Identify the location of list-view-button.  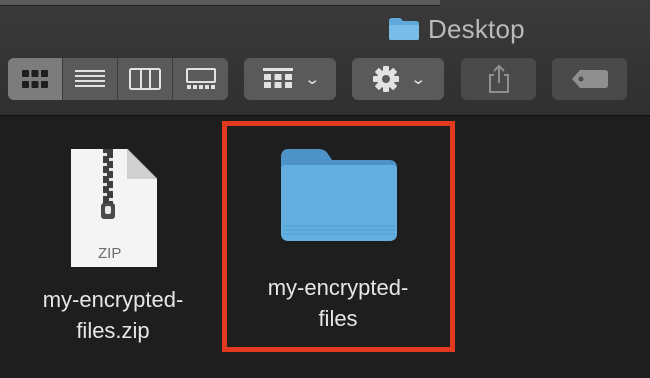
(90, 79).